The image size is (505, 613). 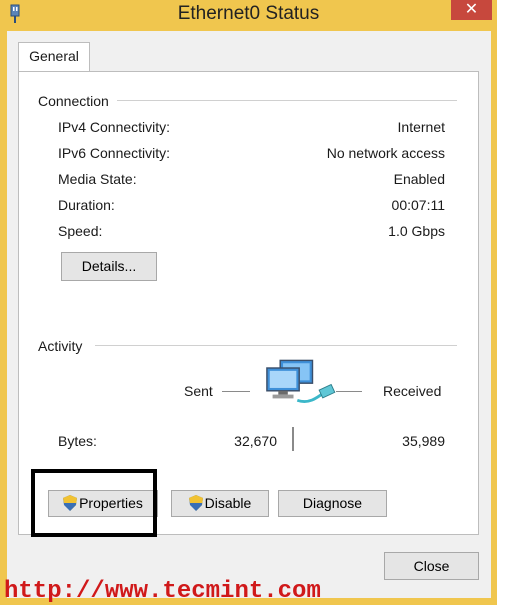 I want to click on sent-label: Sent, so click(x=198, y=391).